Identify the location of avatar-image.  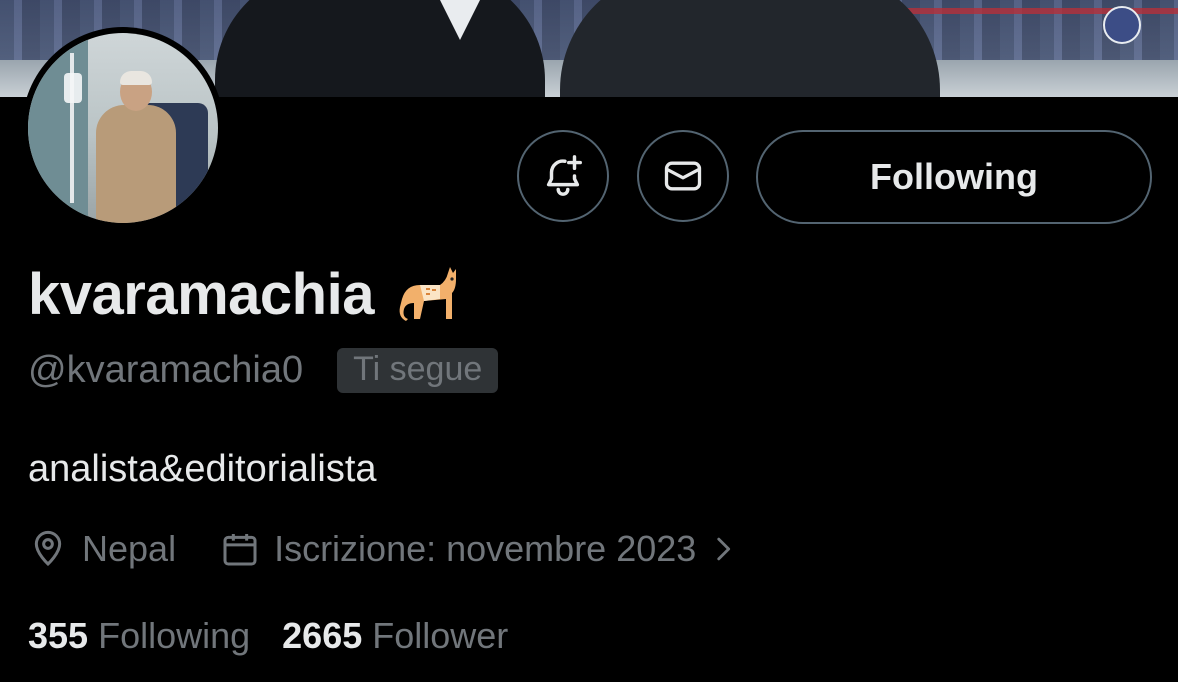
(123, 128).